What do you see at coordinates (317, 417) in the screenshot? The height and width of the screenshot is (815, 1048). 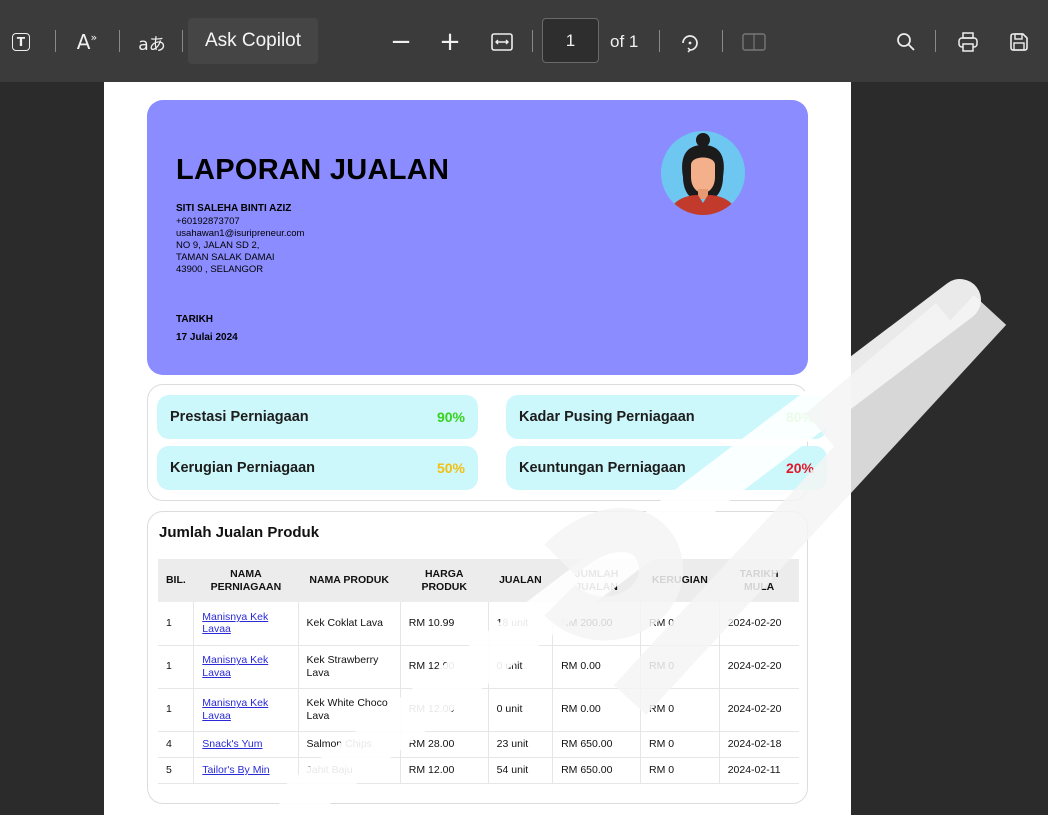 I see `stat-prestasi: Prestasi Perniagaan 90%` at bounding box center [317, 417].